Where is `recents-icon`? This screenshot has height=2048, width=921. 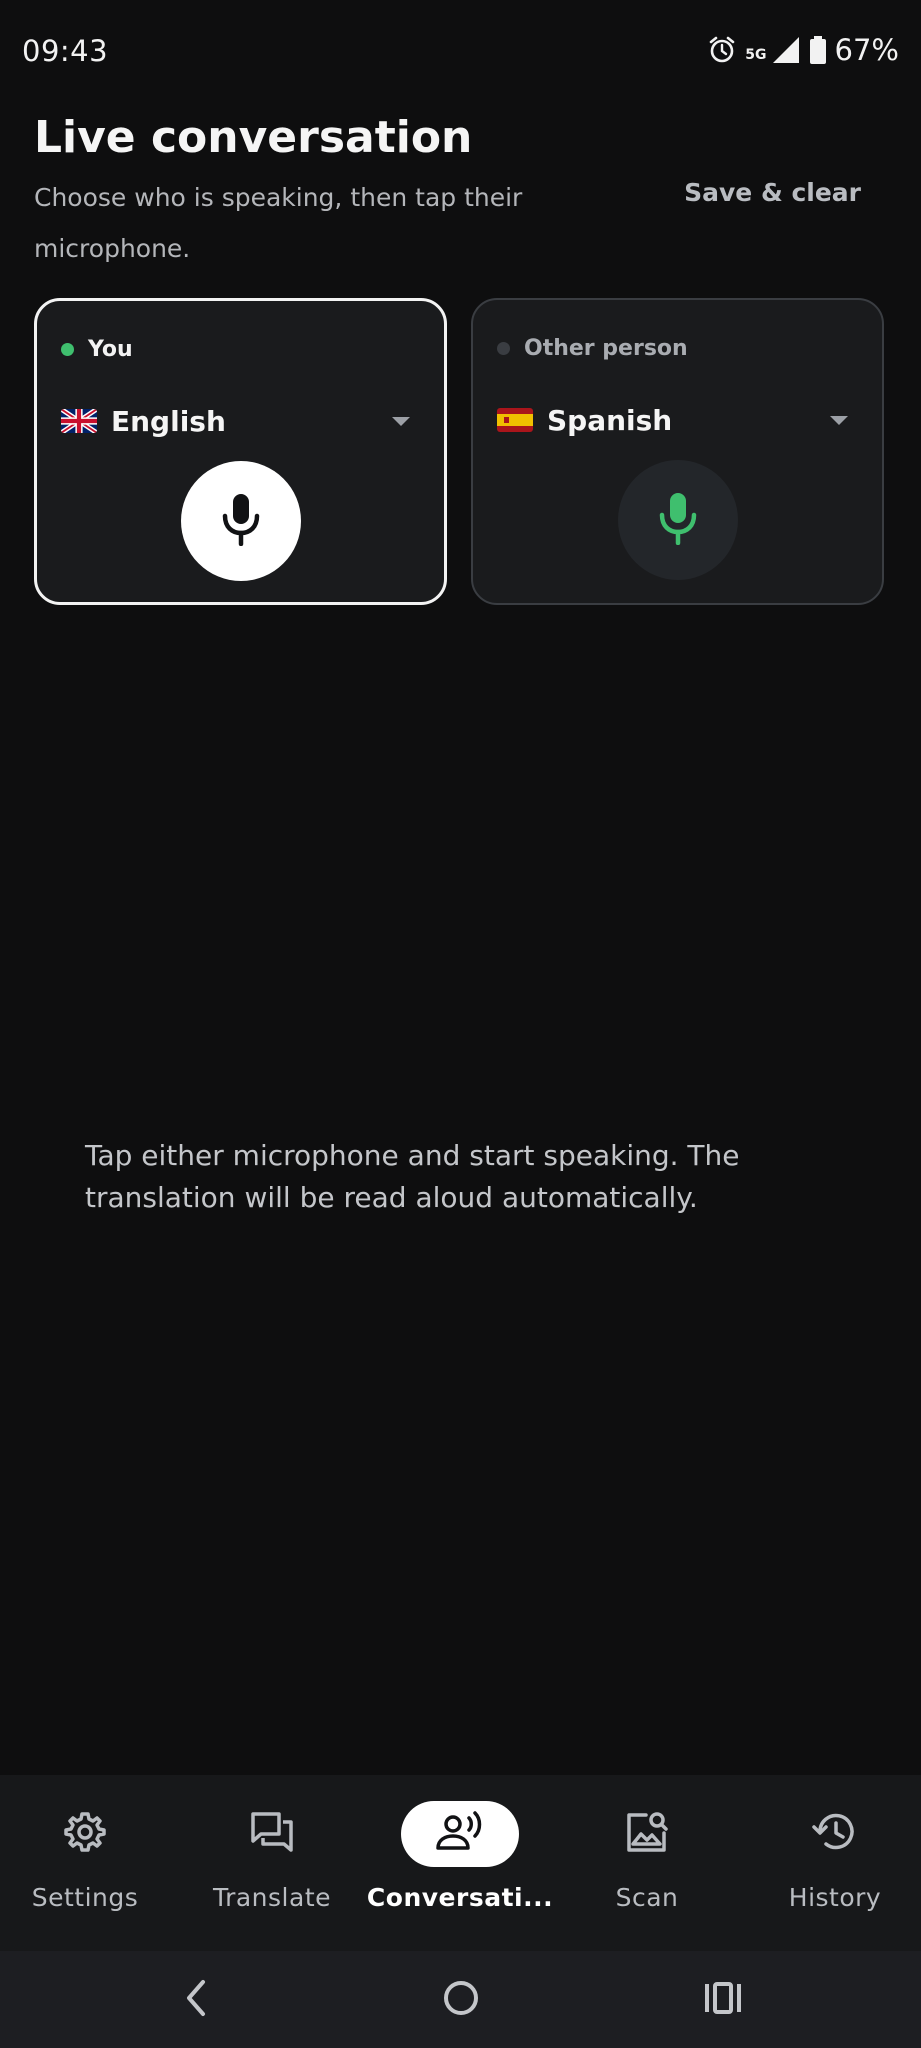
recents-icon is located at coordinates (723, 2000).